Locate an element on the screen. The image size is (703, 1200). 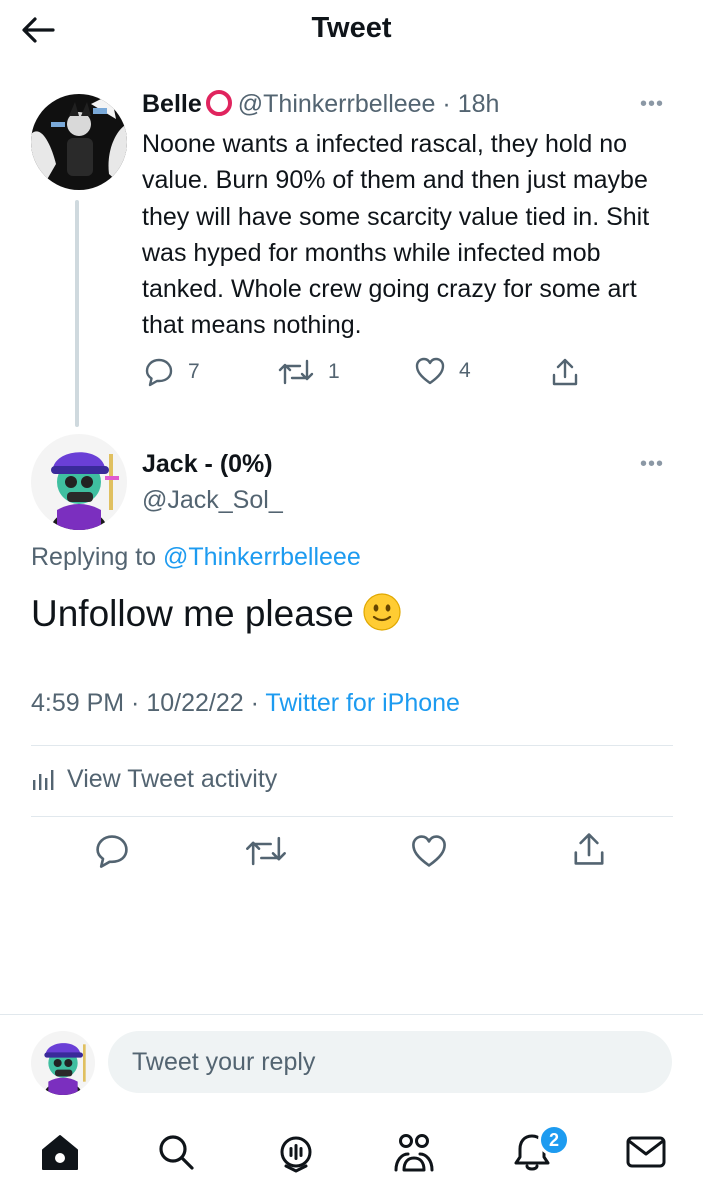
retweet-count: 1 is located at coordinates (334, 371).